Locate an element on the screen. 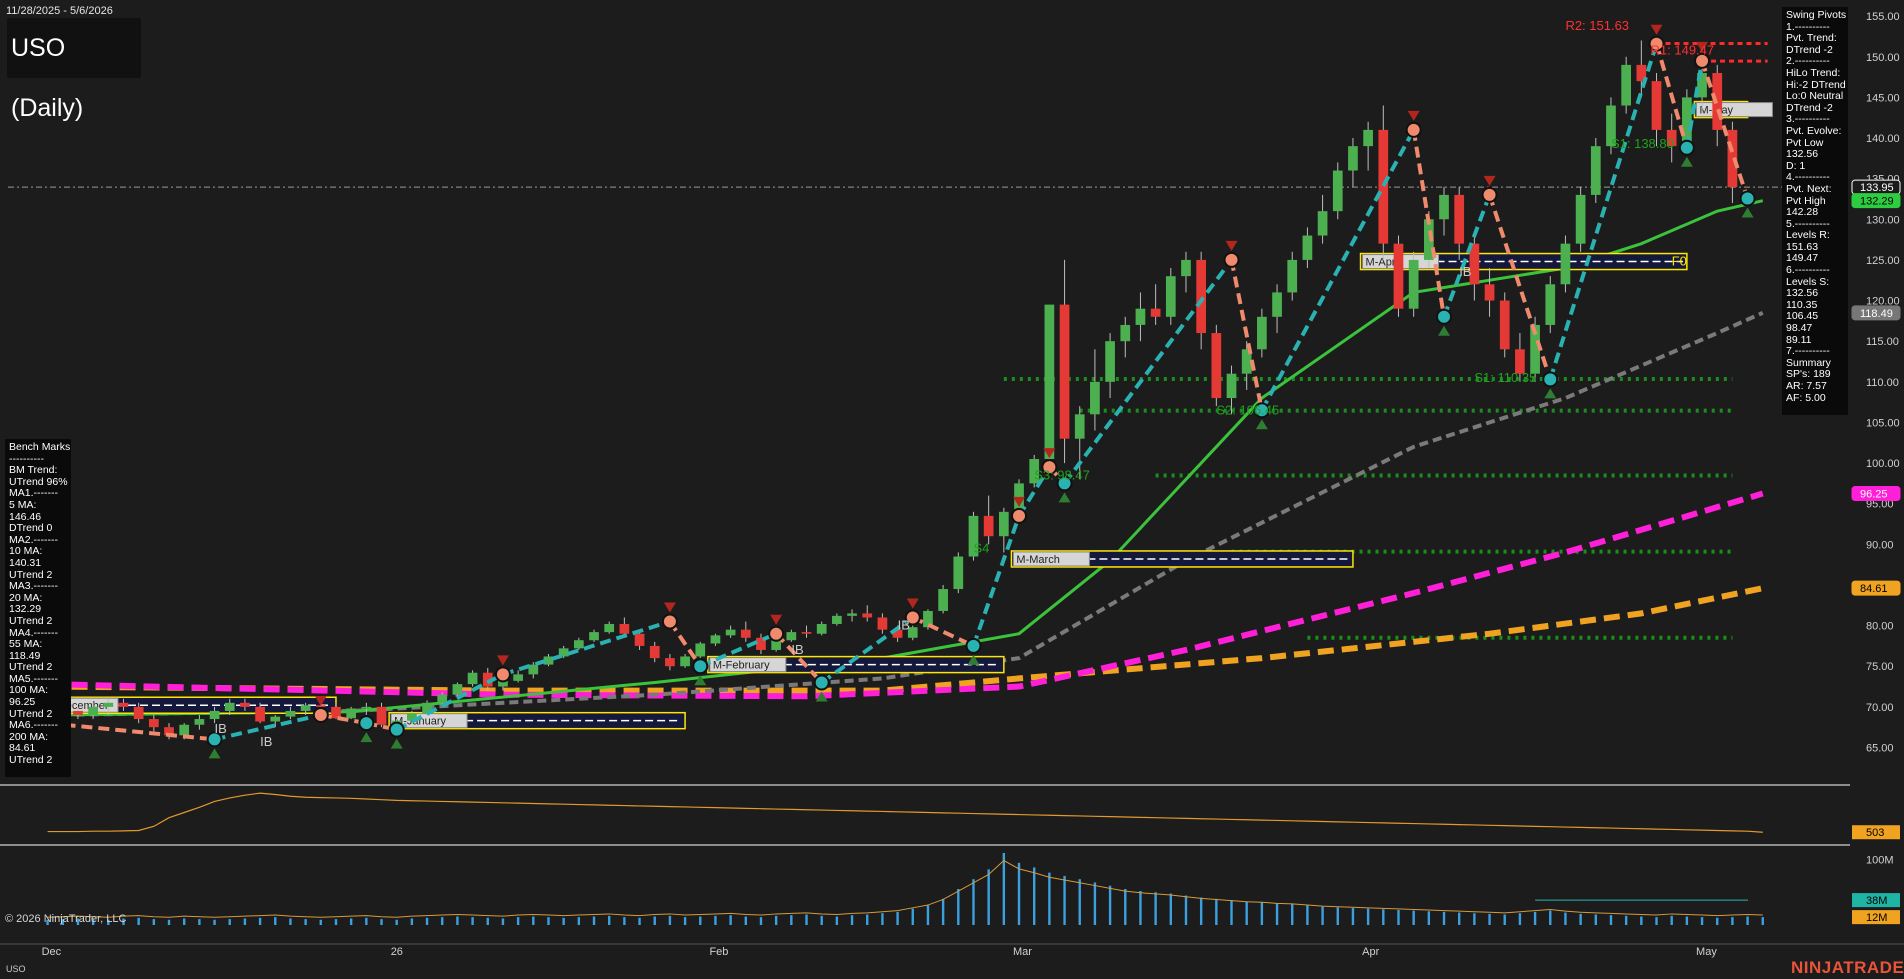 This screenshot has height=979, width=1904. swing-pivots-line: 98.47 is located at coordinates (1799, 328).